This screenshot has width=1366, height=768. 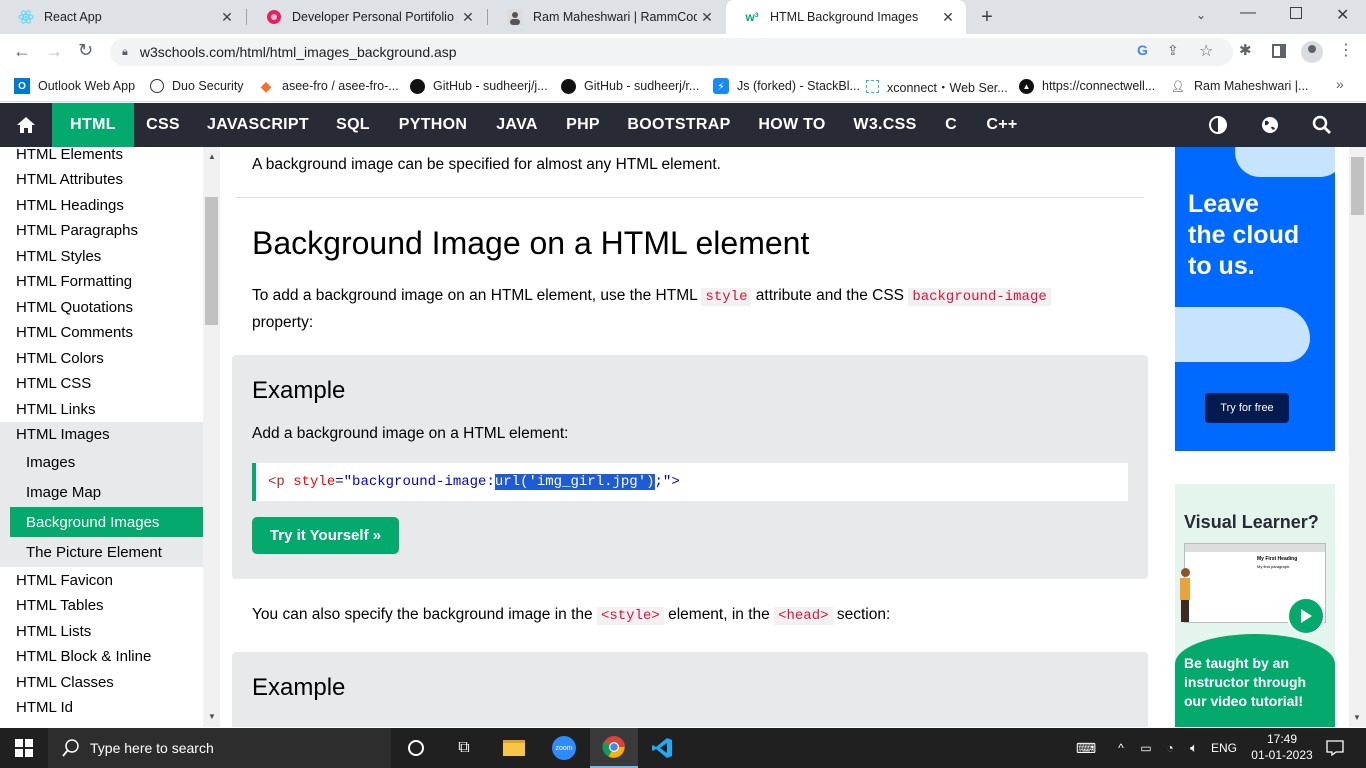 I want to click on back-icon: ←, so click(x=22, y=51).